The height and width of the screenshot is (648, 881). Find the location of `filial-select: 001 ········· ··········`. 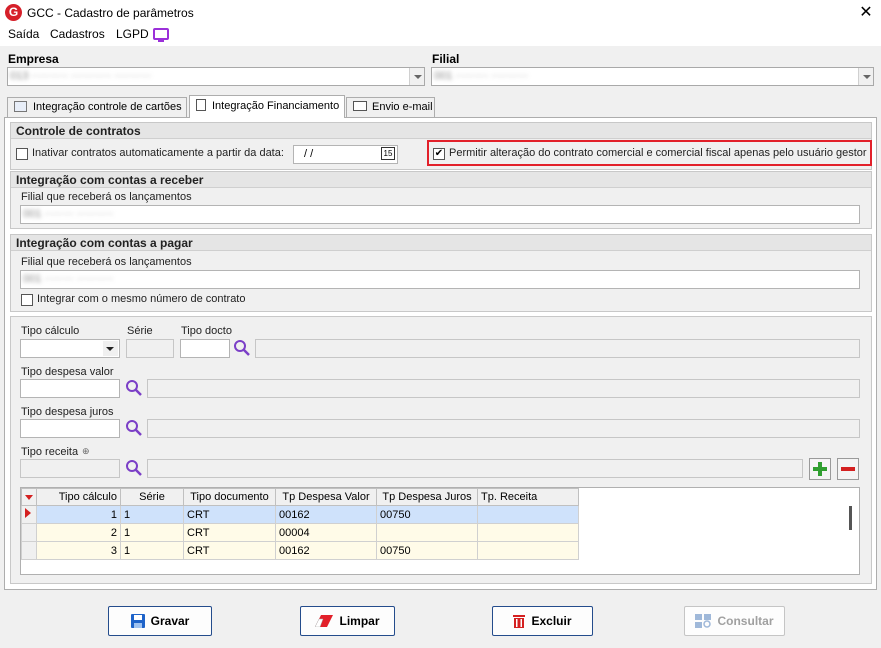

filial-select: 001 ········· ·········· is located at coordinates (652, 76).